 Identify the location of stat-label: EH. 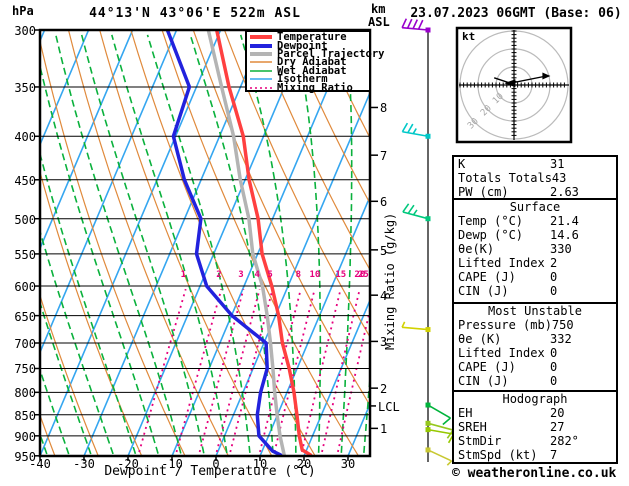
(465, 413).